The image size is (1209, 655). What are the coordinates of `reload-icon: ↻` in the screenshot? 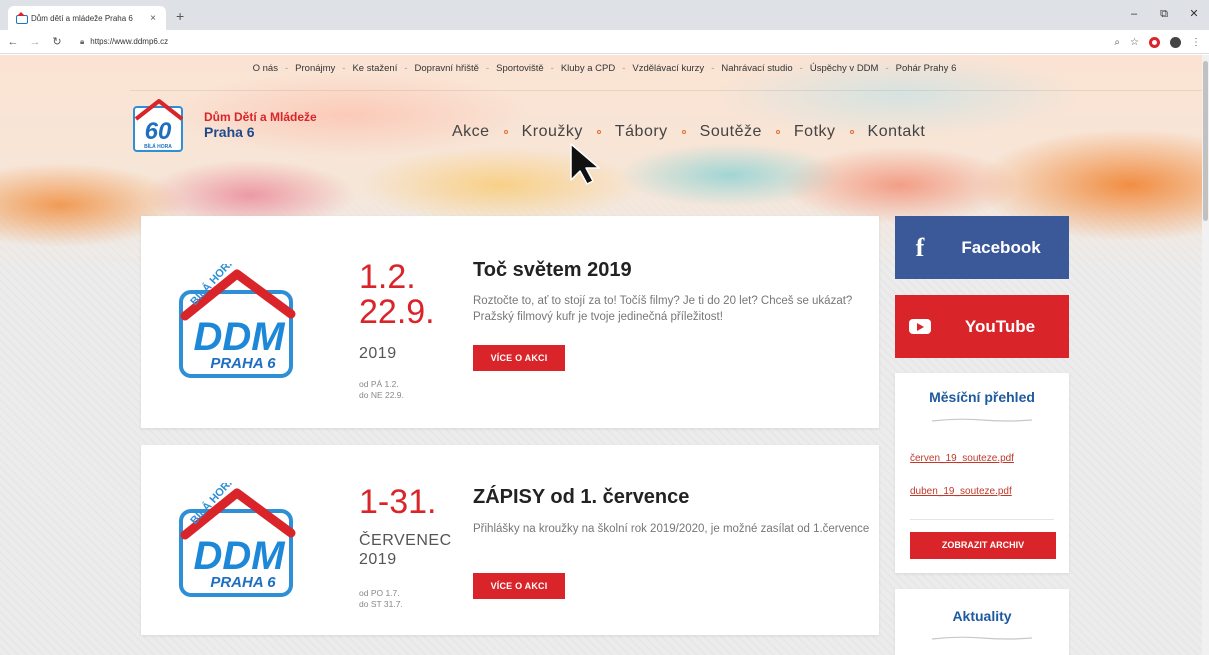 It's located at (57, 41).